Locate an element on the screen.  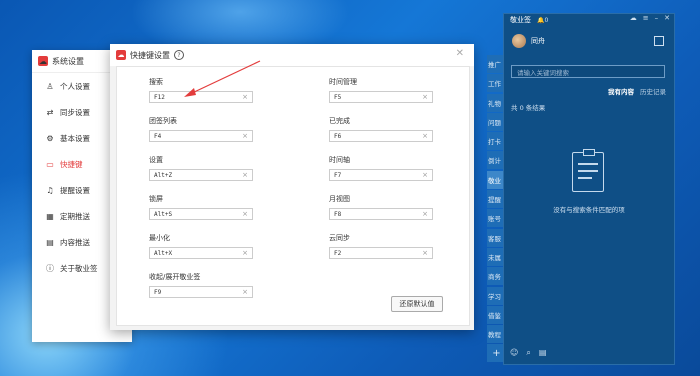
schedule-icon: ▦ is located at coordinates (50, 216).